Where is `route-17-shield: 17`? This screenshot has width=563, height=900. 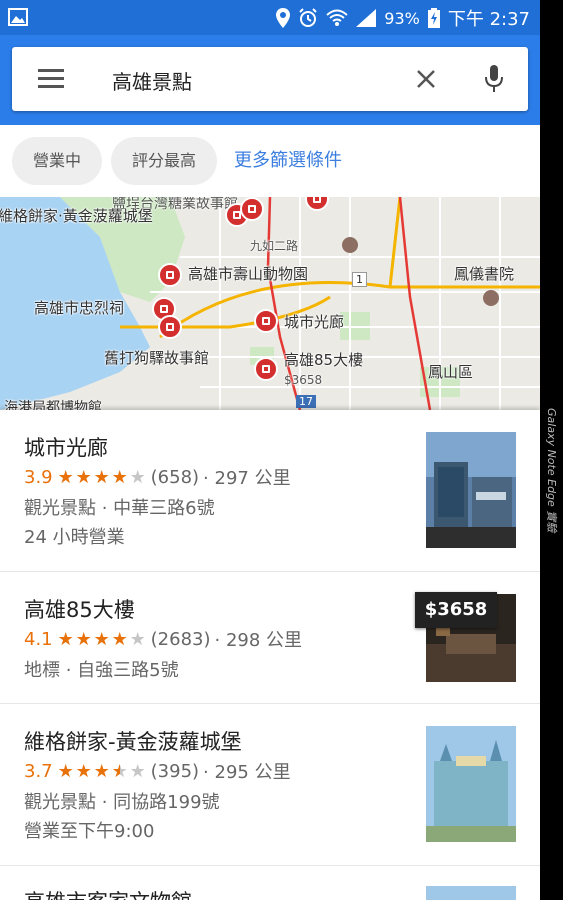
route-17-shield: 17 is located at coordinates (306, 401).